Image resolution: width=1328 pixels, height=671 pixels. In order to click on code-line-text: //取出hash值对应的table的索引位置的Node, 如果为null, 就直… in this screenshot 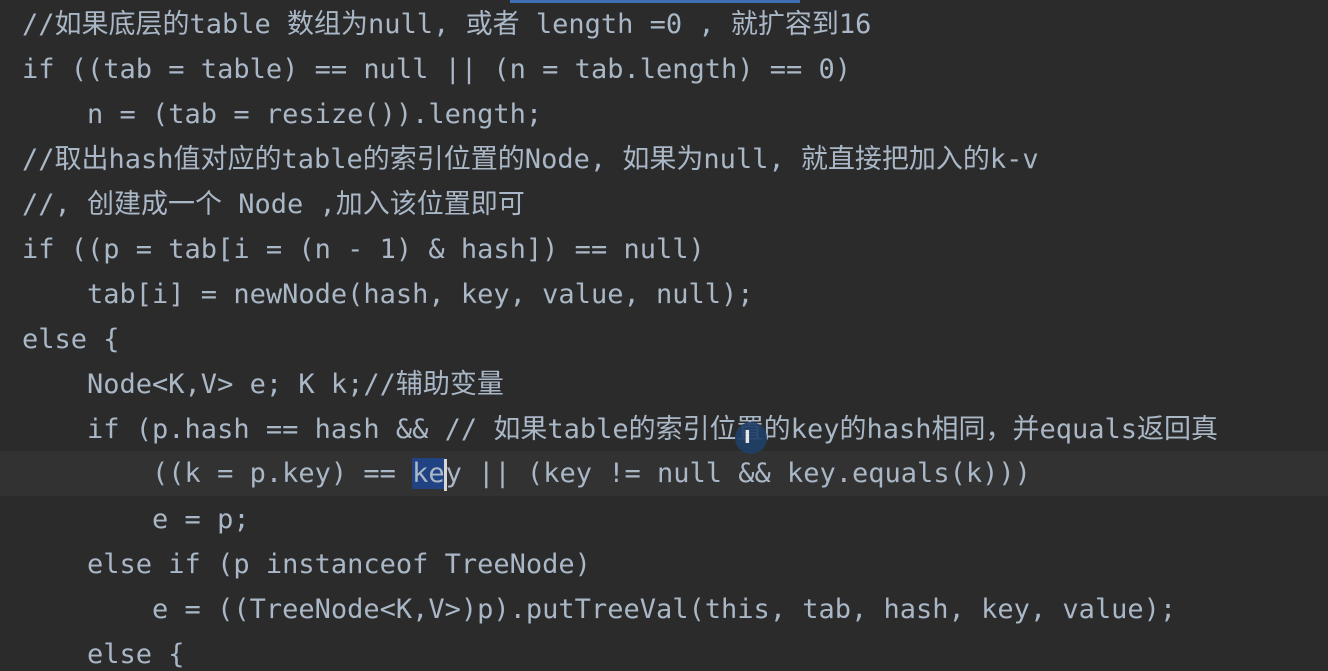, I will do `click(530, 159)`.